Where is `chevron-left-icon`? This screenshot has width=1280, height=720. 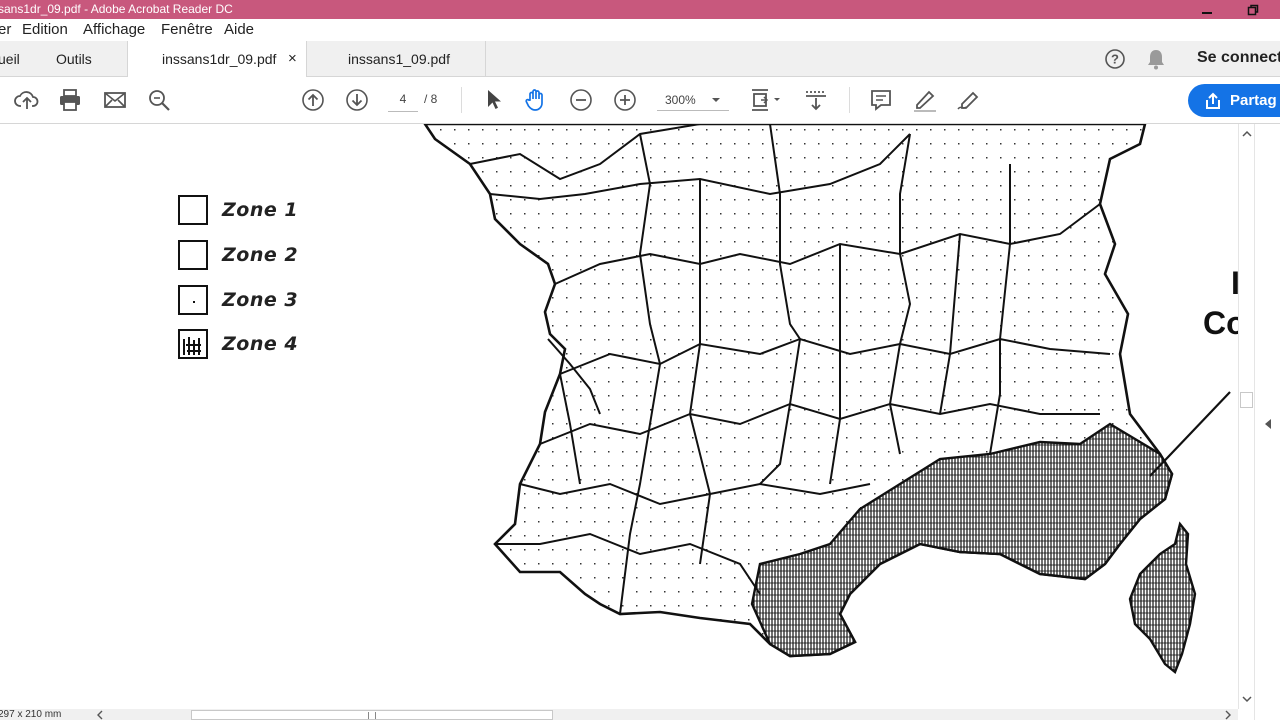
chevron-left-icon is located at coordinates (1268, 424).